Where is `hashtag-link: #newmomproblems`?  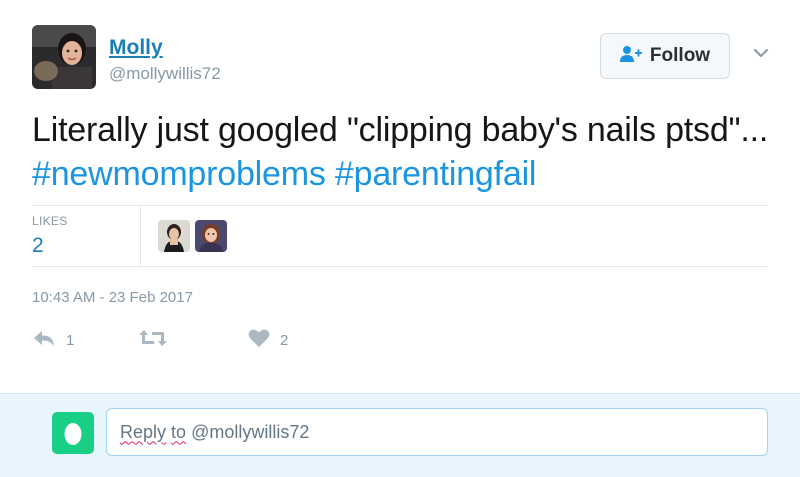
hashtag-link: #newmomproblems is located at coordinates (179, 174).